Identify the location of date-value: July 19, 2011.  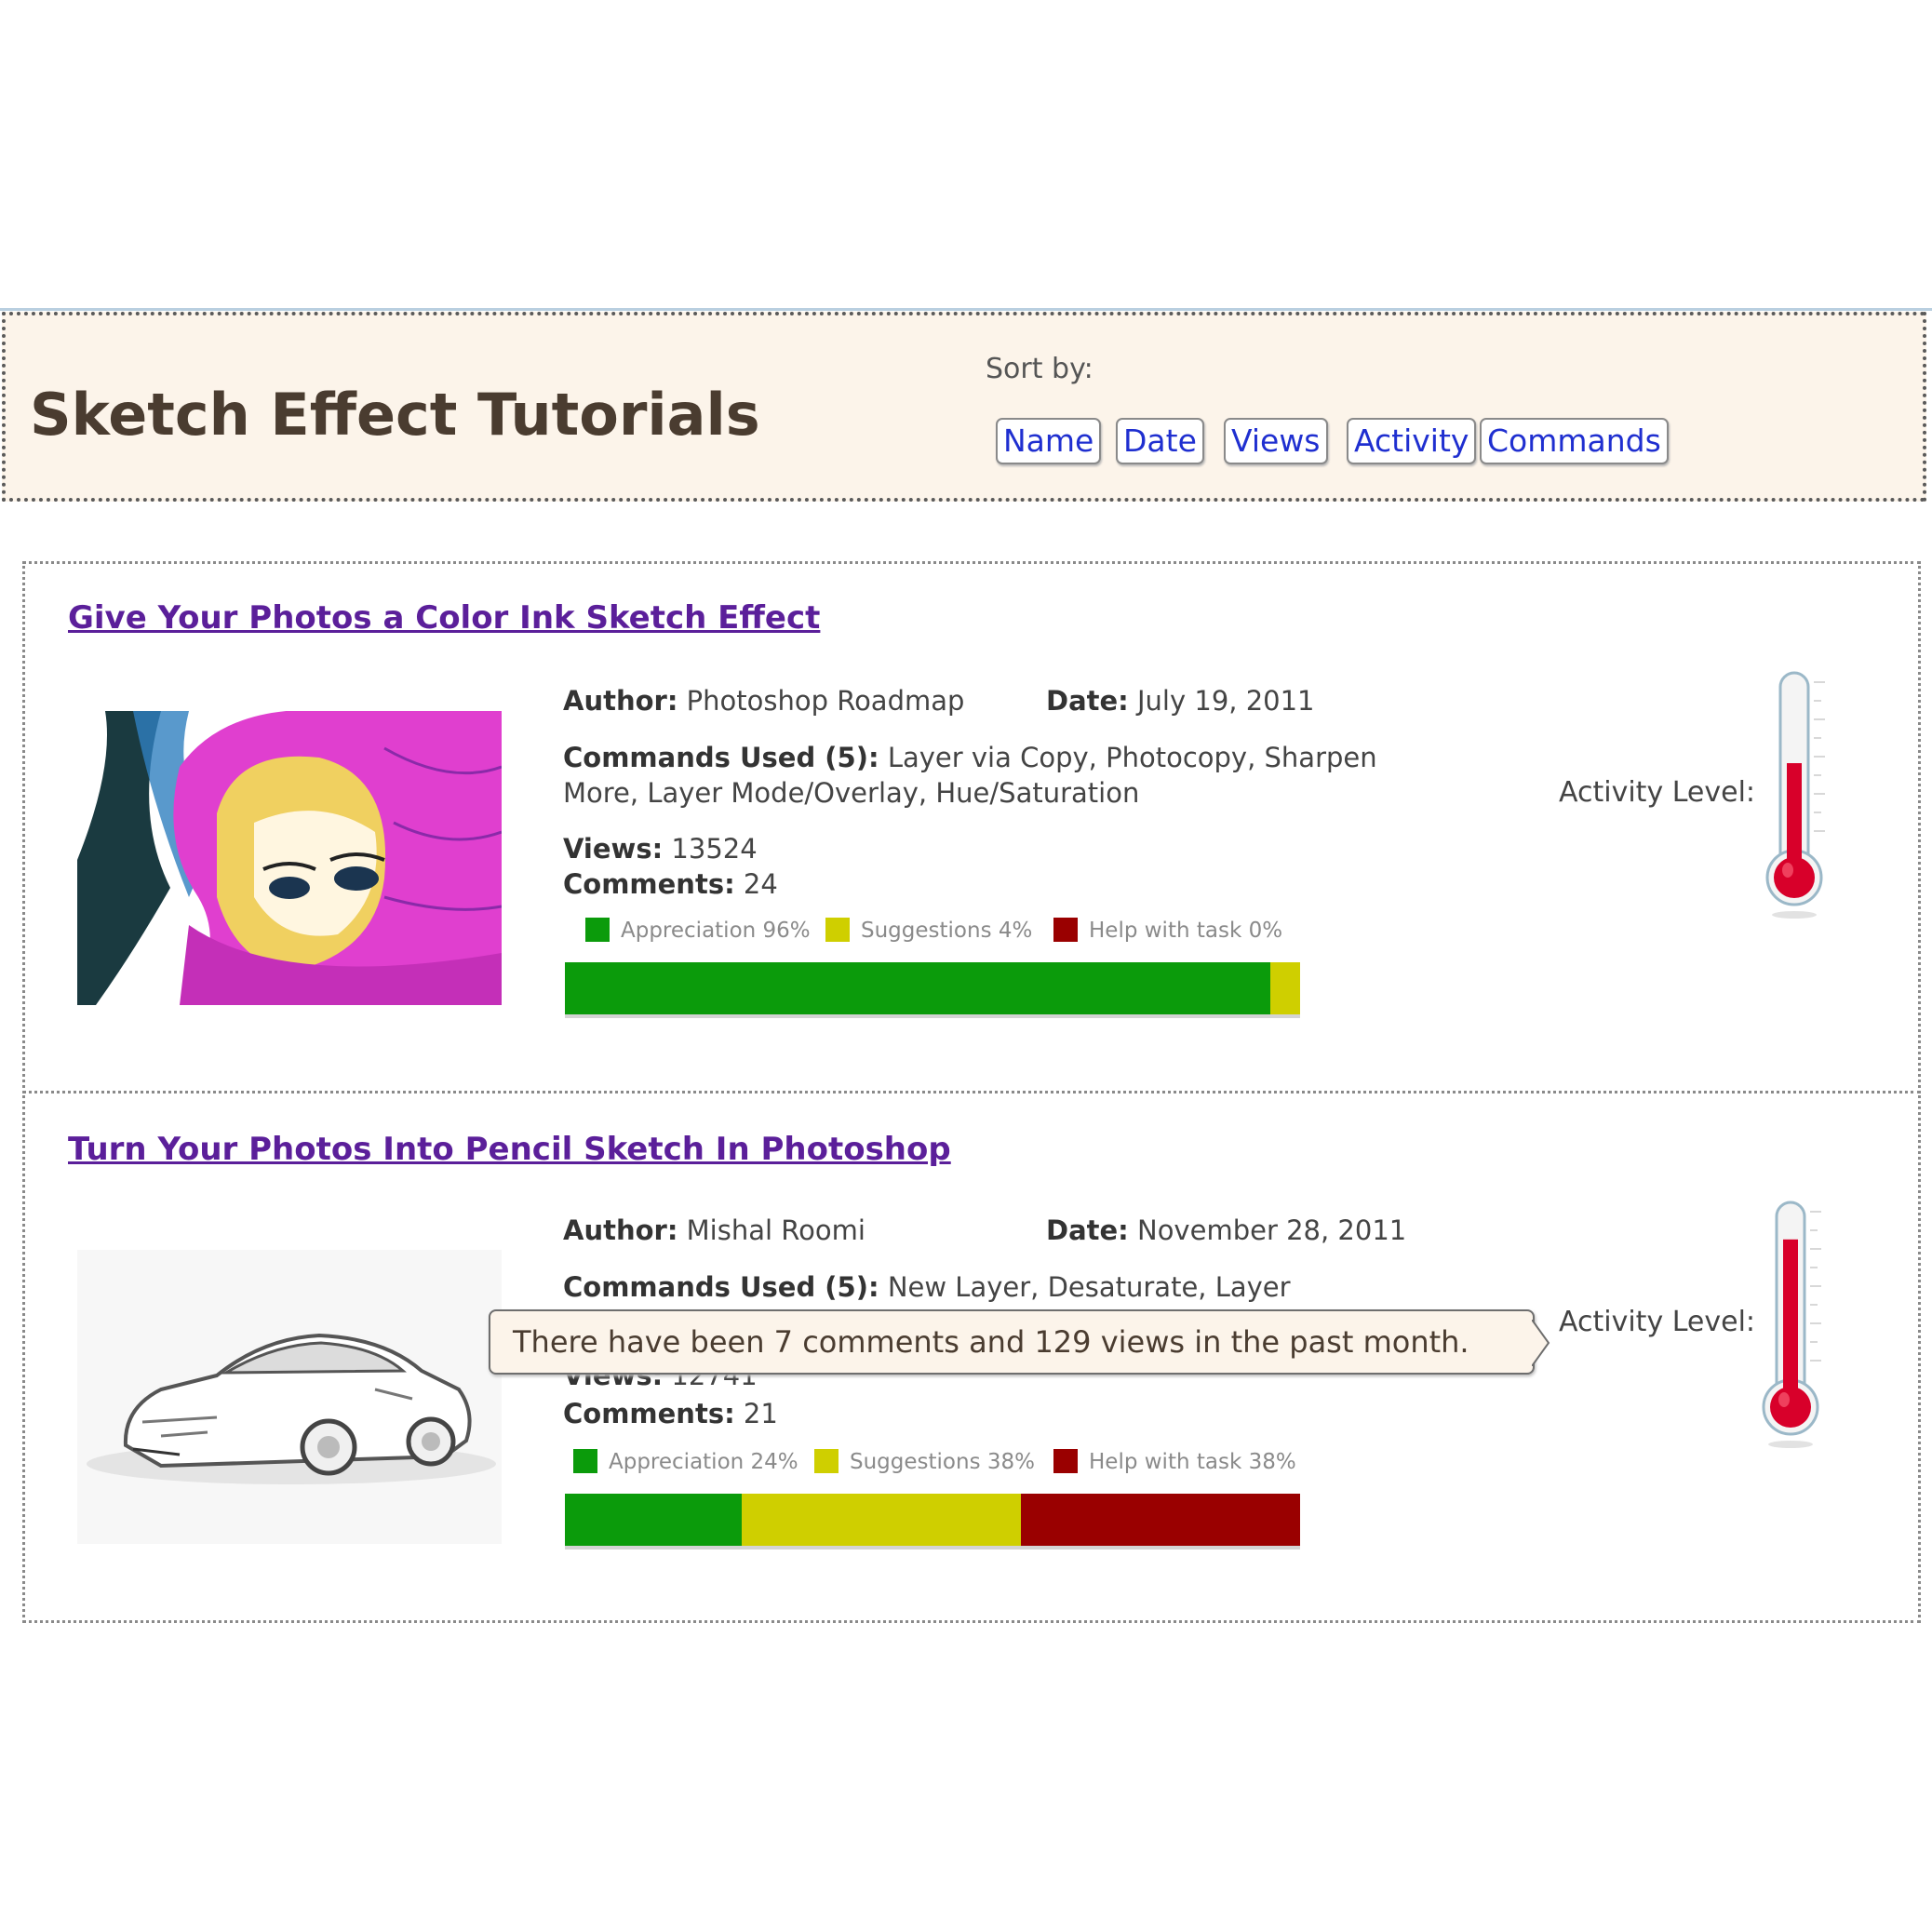
(1226, 701).